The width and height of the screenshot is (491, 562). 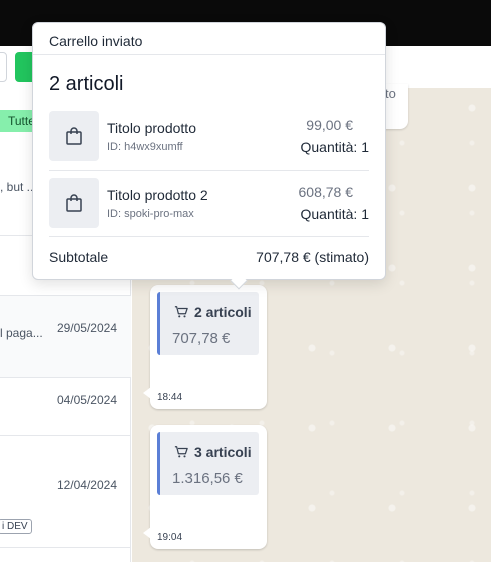 I want to click on product-name: Titolo prodotto, so click(x=151, y=128).